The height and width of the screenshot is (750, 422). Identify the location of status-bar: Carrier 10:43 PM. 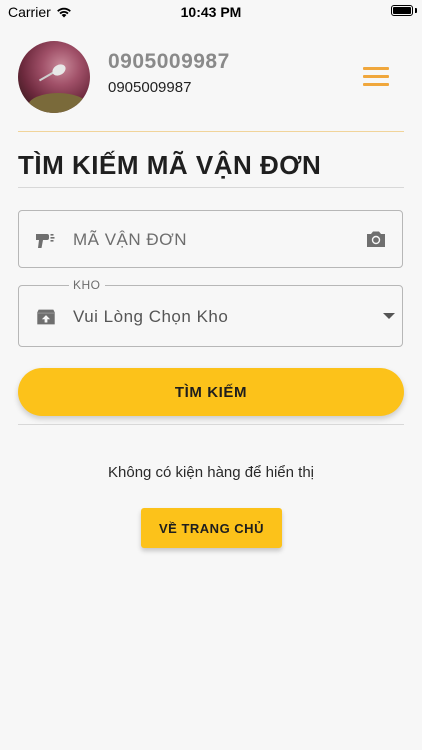
(211, 12).